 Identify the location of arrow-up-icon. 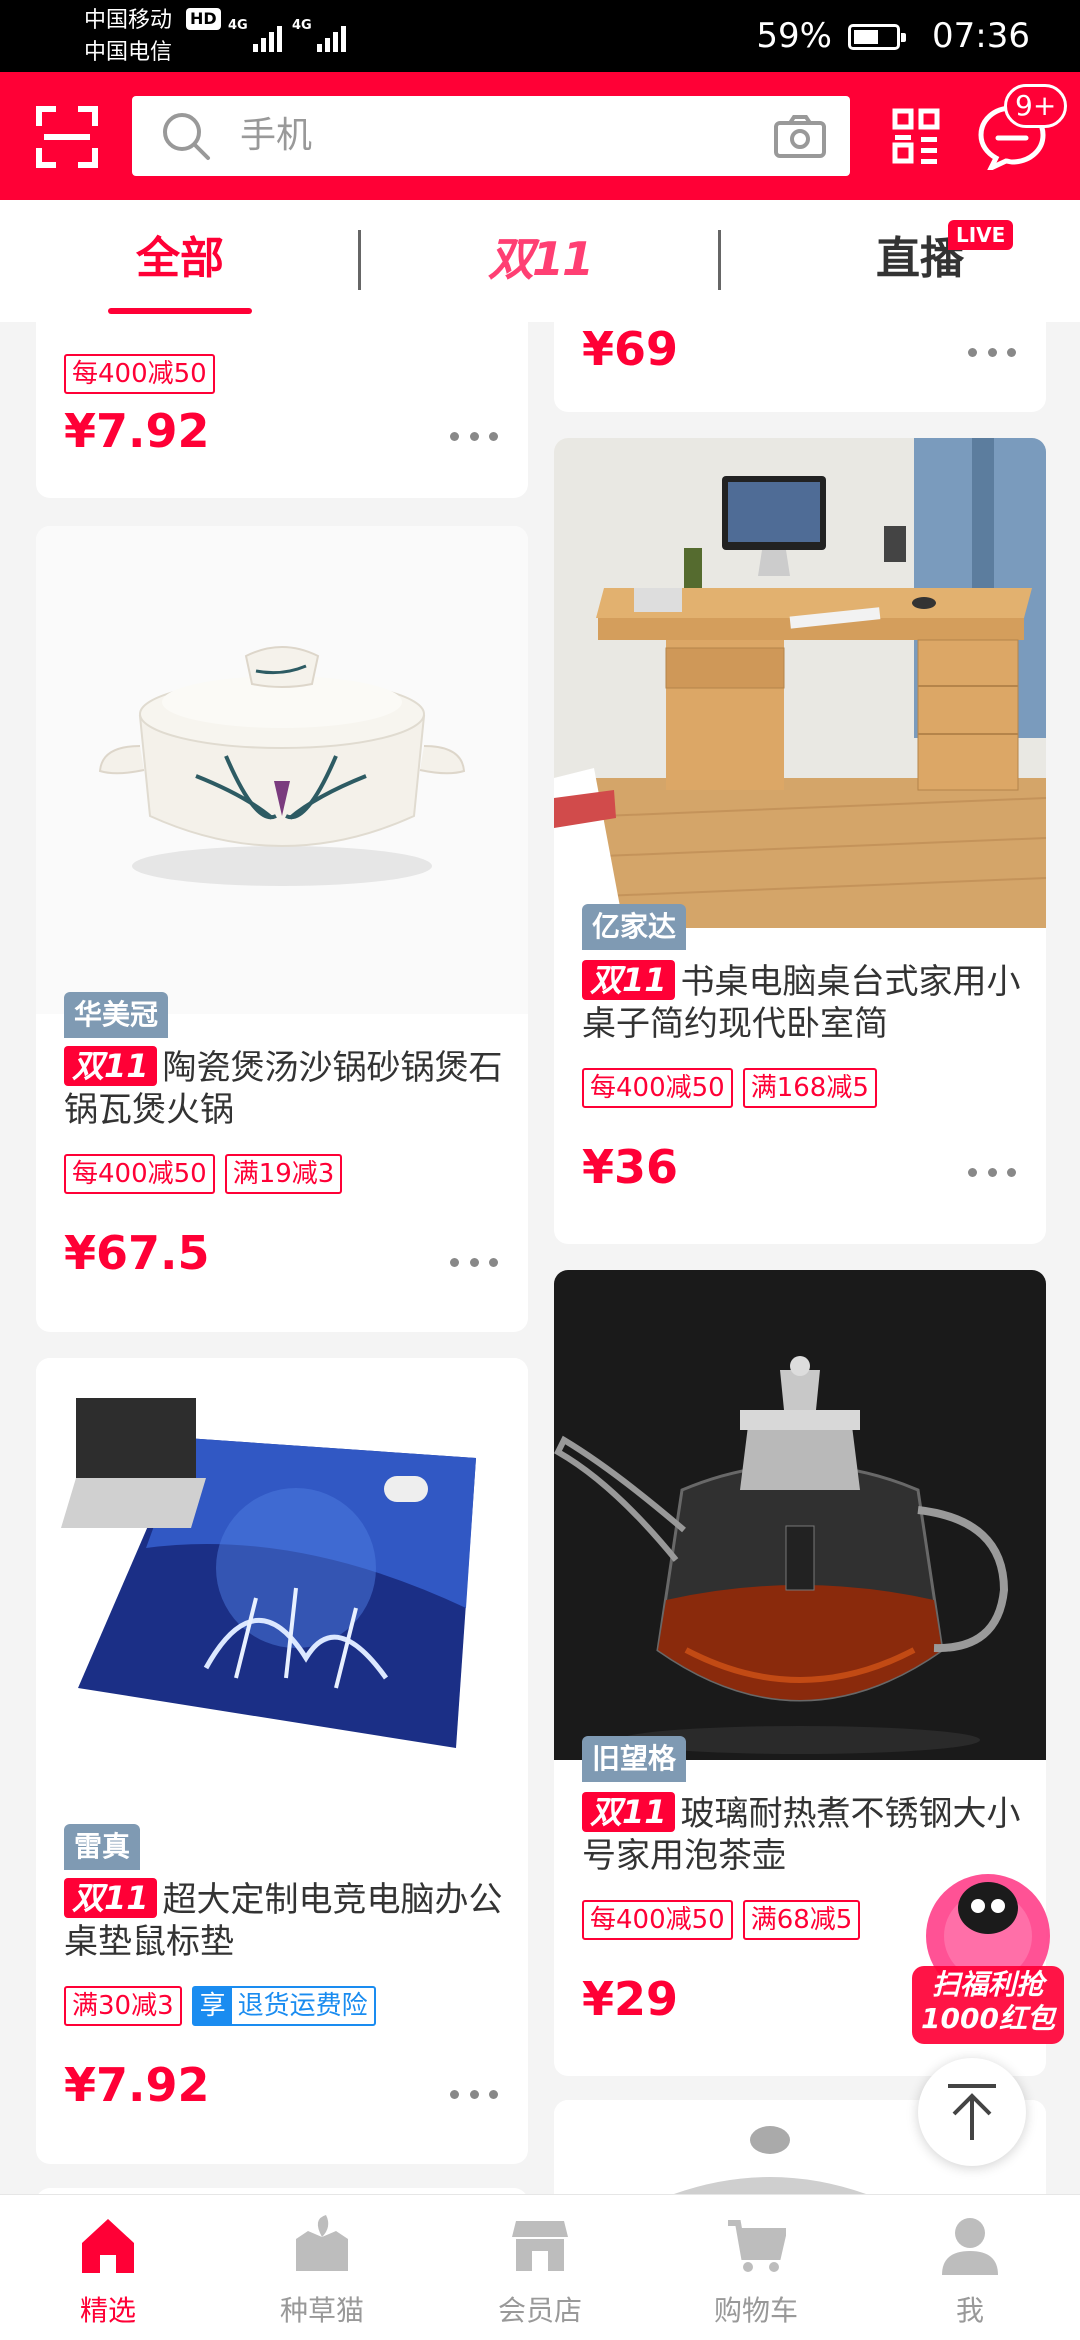
(972, 2112).